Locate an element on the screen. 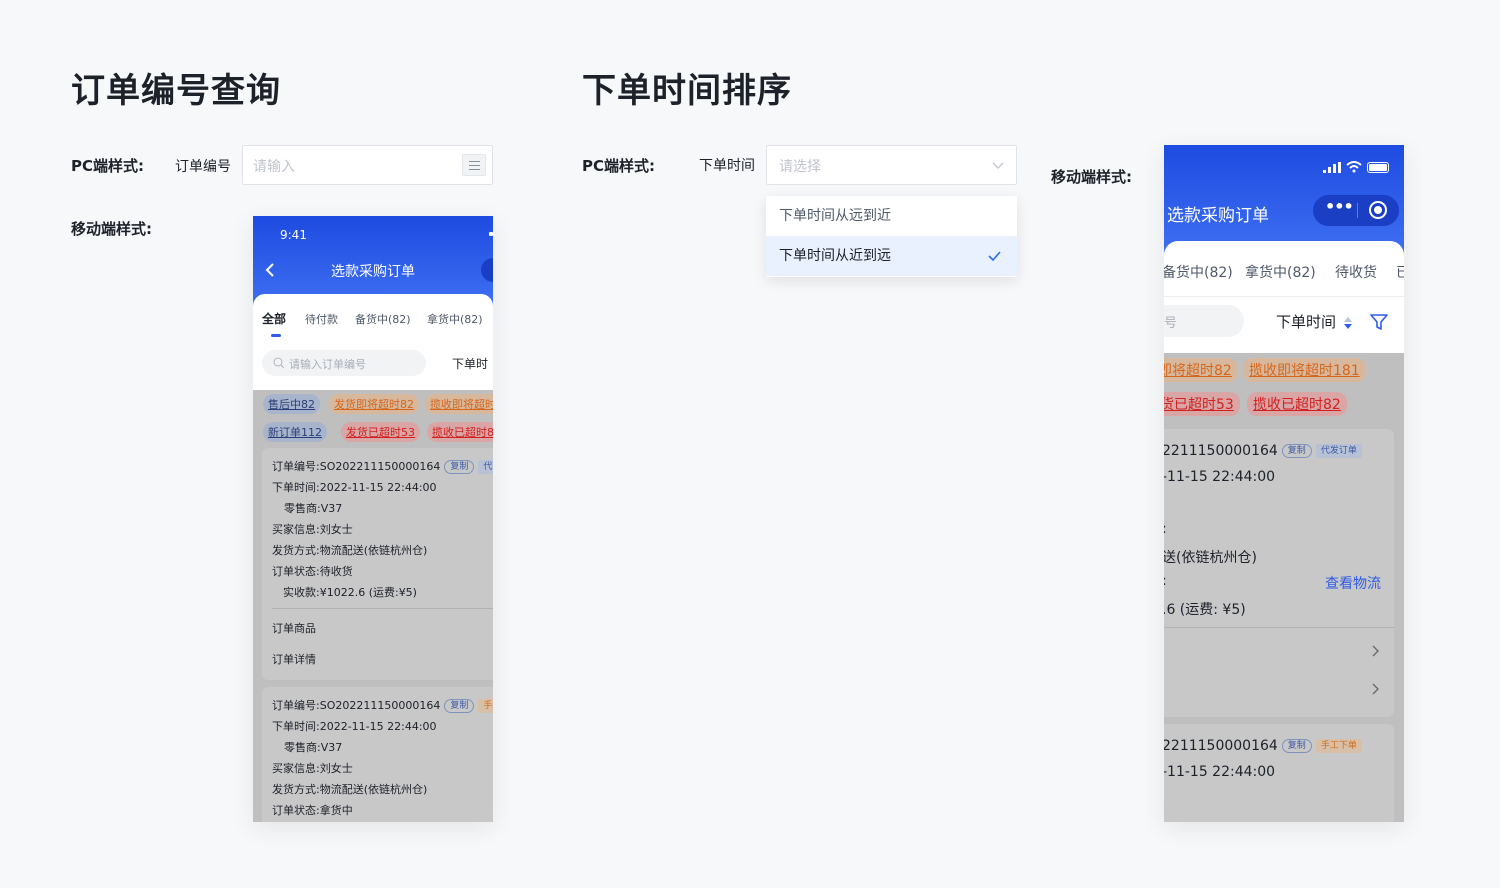 The width and height of the screenshot is (1500, 888). filter-icon is located at coordinates (1379, 322).